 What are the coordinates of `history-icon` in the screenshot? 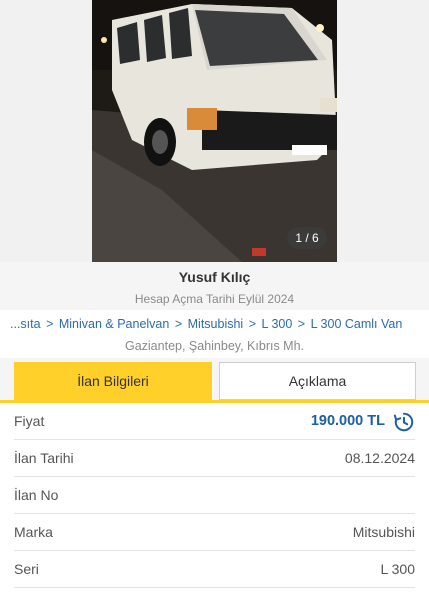 It's located at (404, 422).